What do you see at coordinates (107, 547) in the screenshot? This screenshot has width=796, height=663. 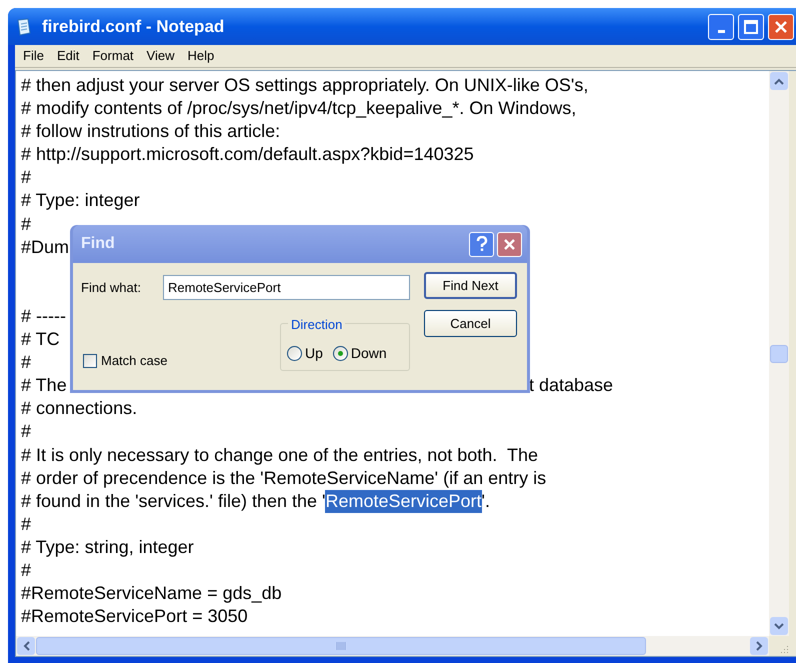 I see `text-line: # Type: string, integer` at bounding box center [107, 547].